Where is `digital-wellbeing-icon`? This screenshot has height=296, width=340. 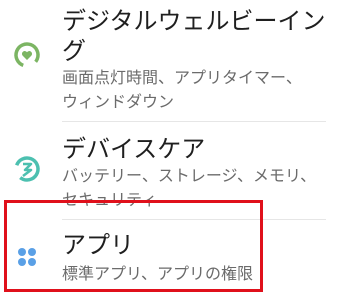
digital-wellbeing-icon is located at coordinates (27, 55).